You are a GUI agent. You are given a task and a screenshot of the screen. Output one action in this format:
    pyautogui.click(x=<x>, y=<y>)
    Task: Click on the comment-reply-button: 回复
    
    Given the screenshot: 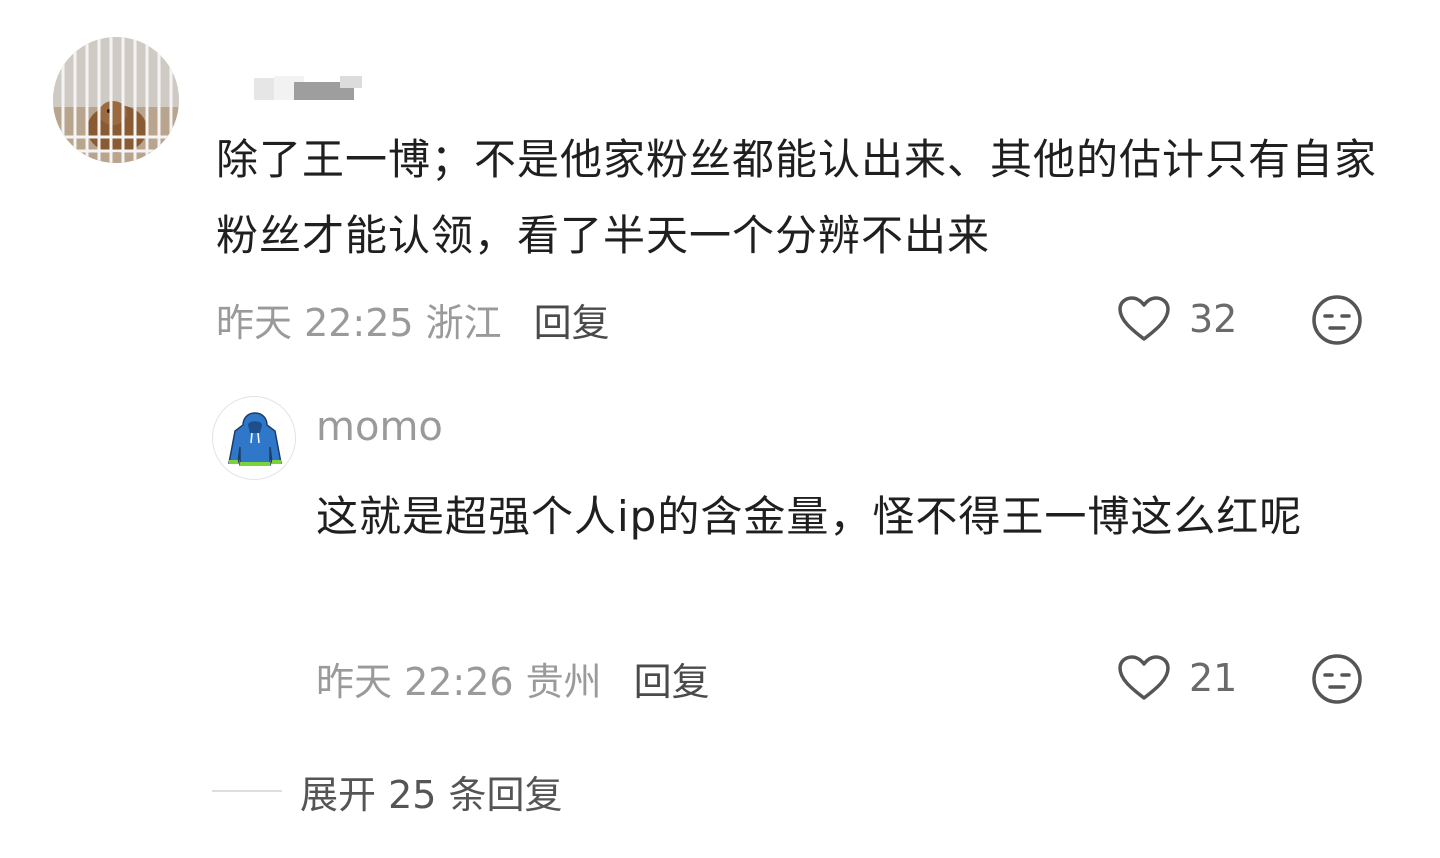 What is the action you would take?
    pyautogui.click(x=572, y=319)
    